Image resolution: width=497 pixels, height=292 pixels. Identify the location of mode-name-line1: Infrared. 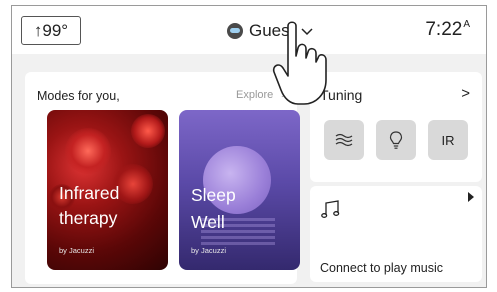
(89, 193).